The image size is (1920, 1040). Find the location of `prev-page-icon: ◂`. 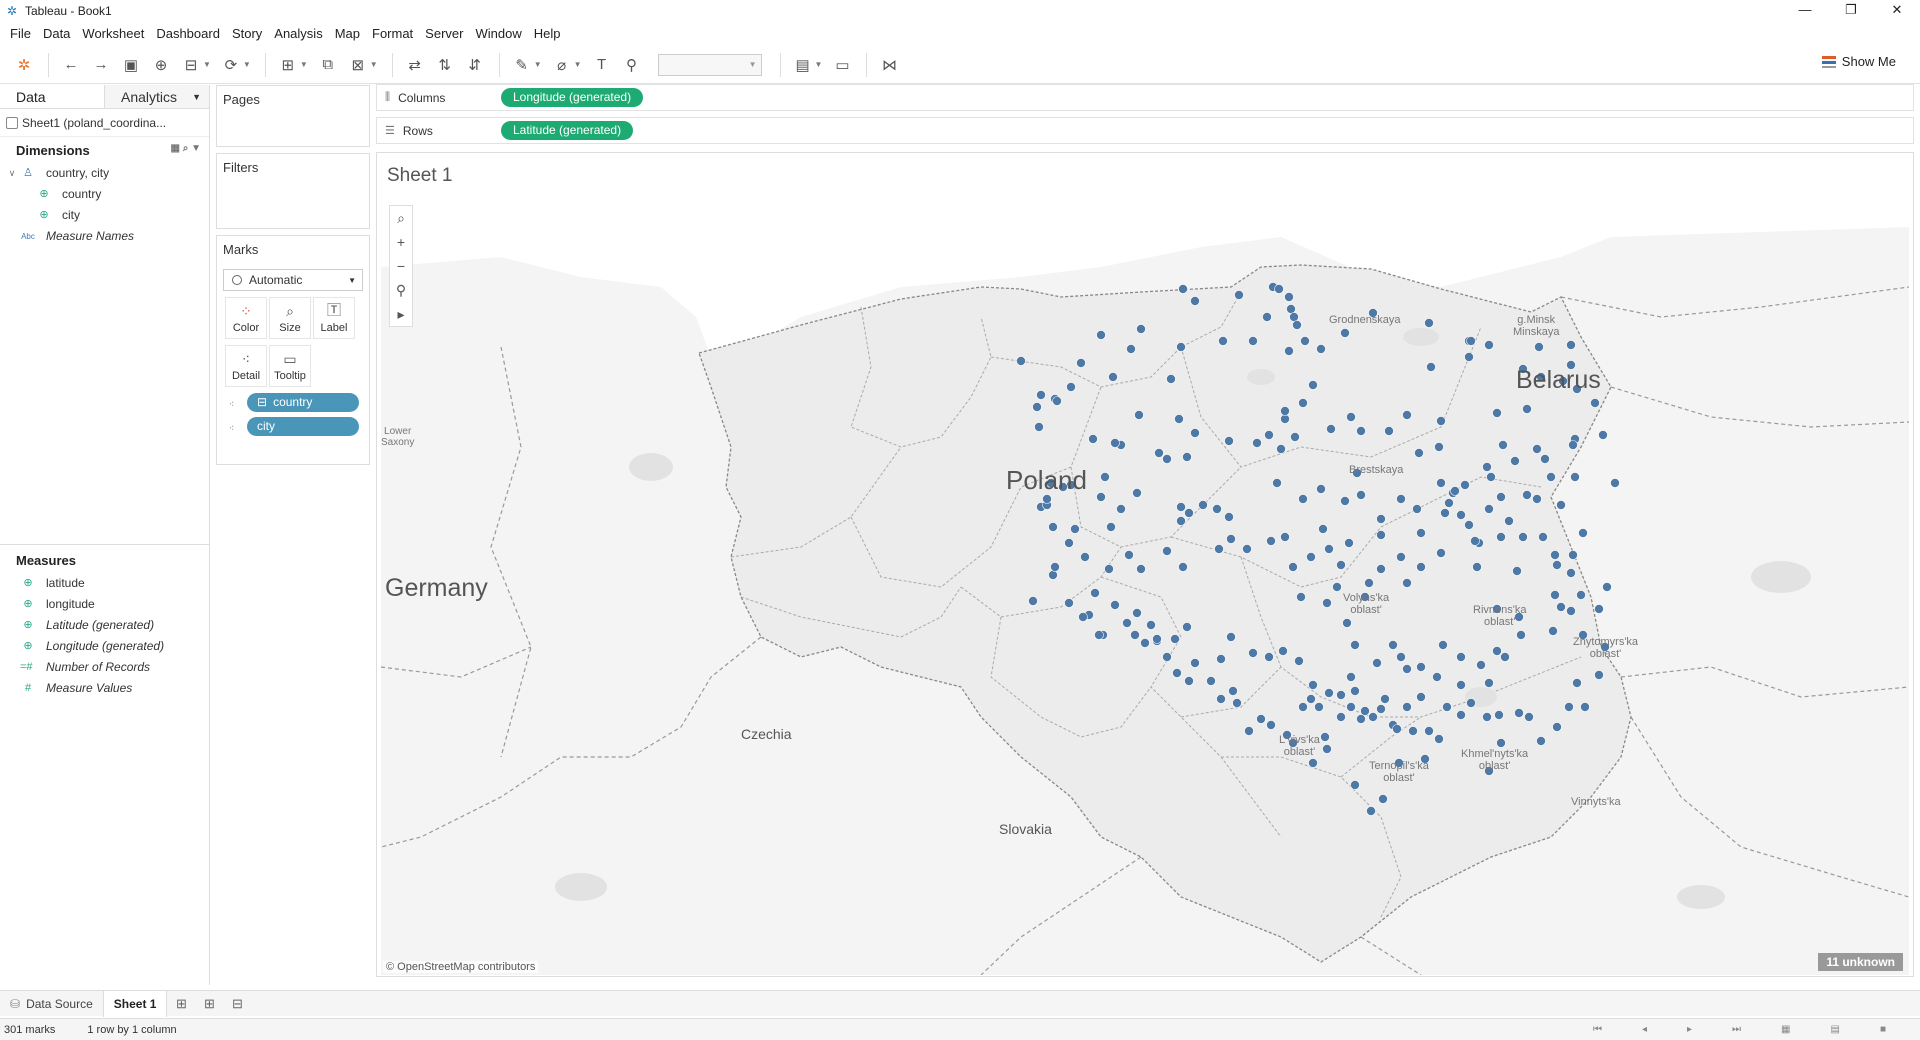

prev-page-icon: ◂ is located at coordinates (1644, 1029).